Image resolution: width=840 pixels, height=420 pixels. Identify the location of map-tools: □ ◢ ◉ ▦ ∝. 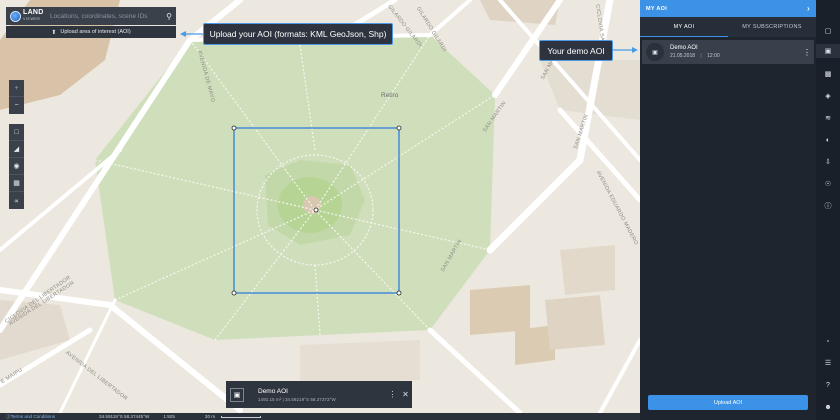
(16, 166).